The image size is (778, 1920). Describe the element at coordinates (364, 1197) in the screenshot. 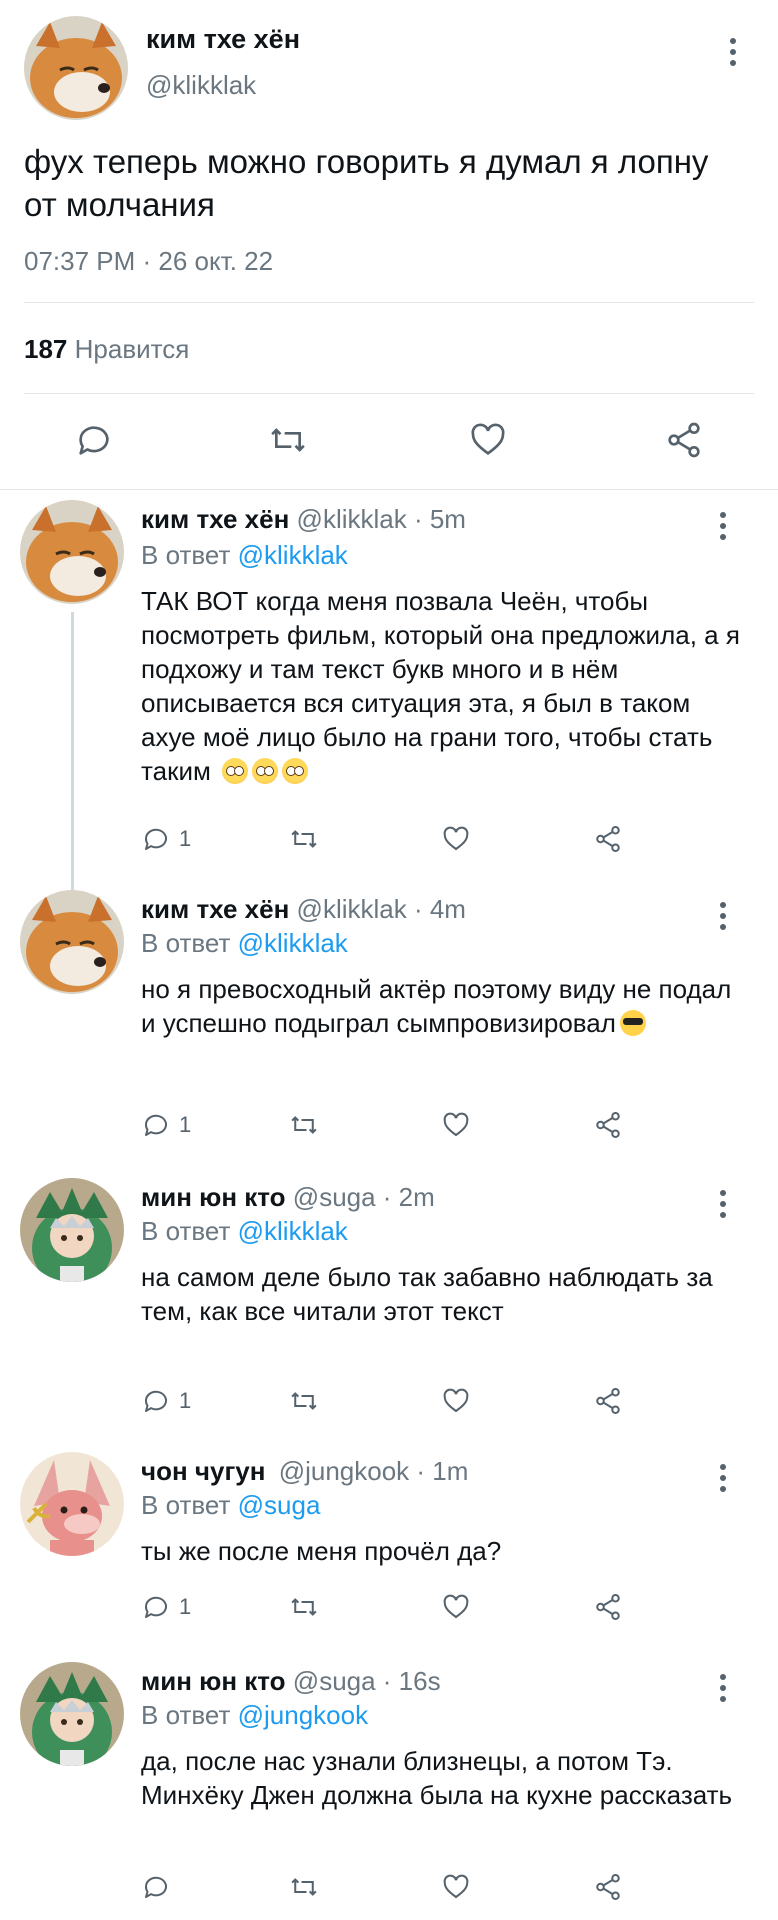

I see `author-handle: @suga · 2m` at that location.